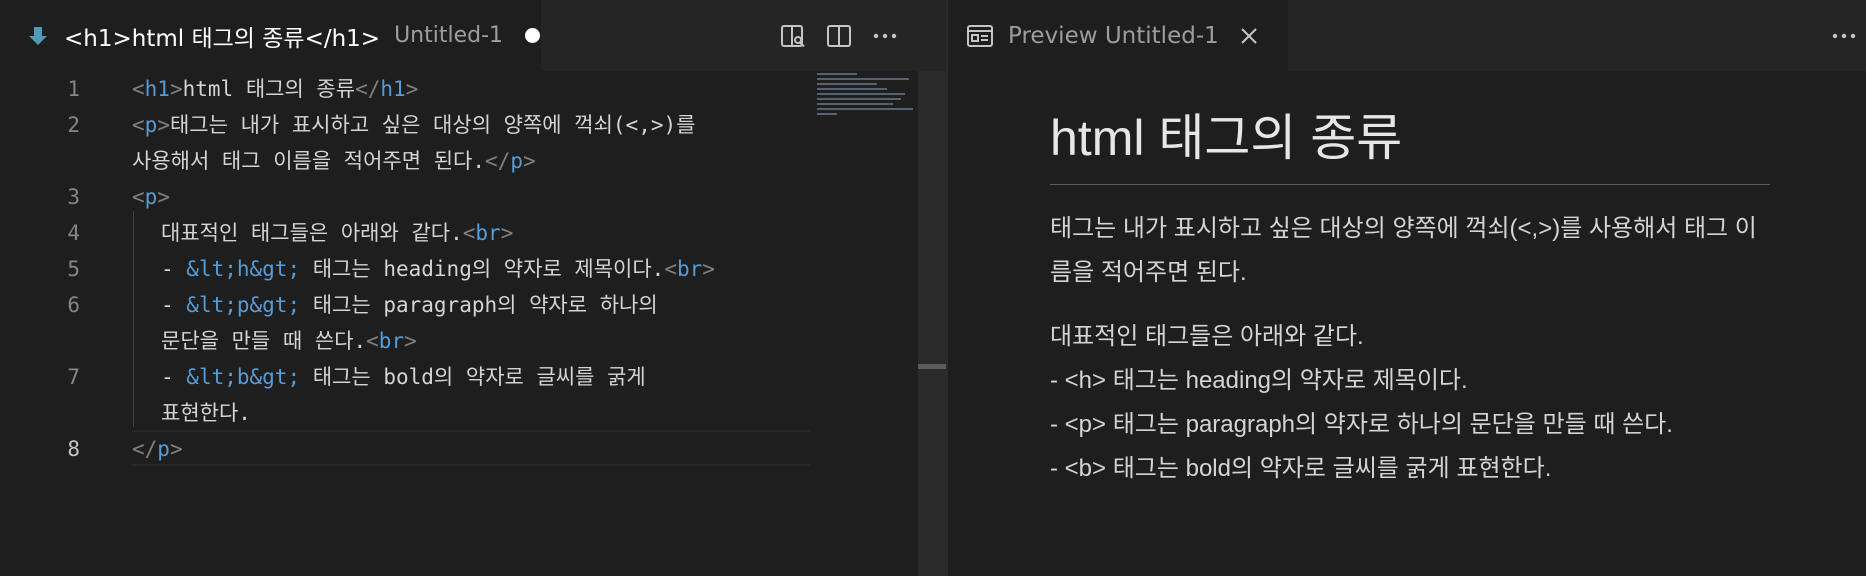 The width and height of the screenshot is (1866, 576). Describe the element at coordinates (38, 36) in the screenshot. I see `markdown-file-icon` at that location.